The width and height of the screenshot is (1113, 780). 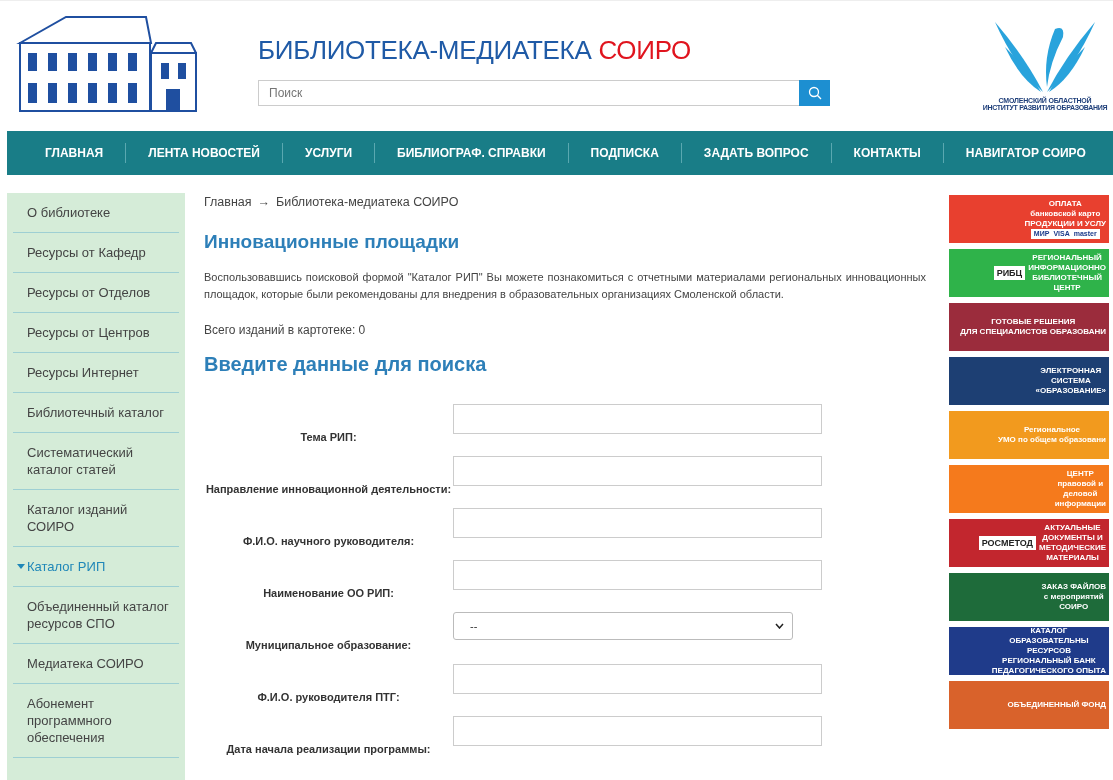 I want to click on field-label: Направление инновационной деятельности:, so click(x=328, y=489).